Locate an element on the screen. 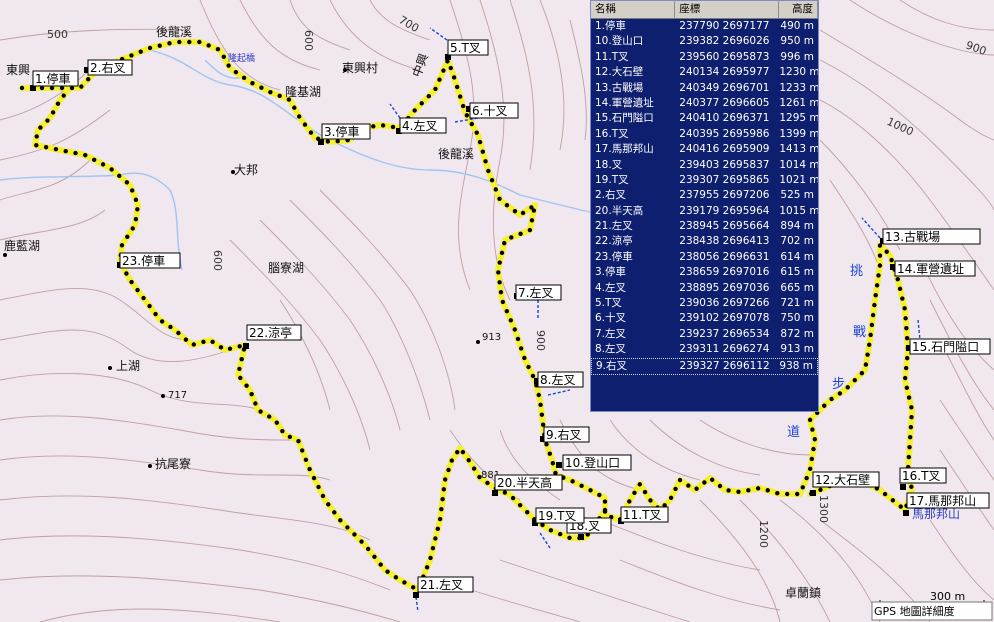  table-row: 3.停車 238659 2697016 615 m is located at coordinates (704, 272).